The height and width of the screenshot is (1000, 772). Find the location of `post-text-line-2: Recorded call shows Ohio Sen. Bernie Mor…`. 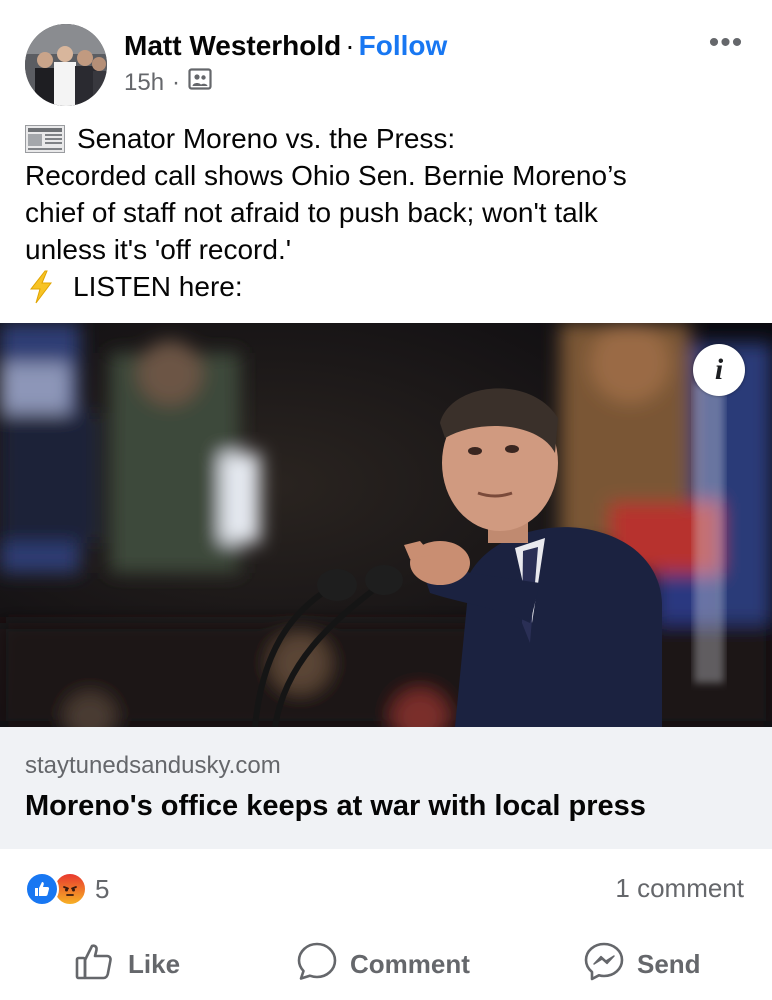

post-text-line-2: Recorded call shows Ohio Sen. Bernie Mor… is located at coordinates (326, 175).